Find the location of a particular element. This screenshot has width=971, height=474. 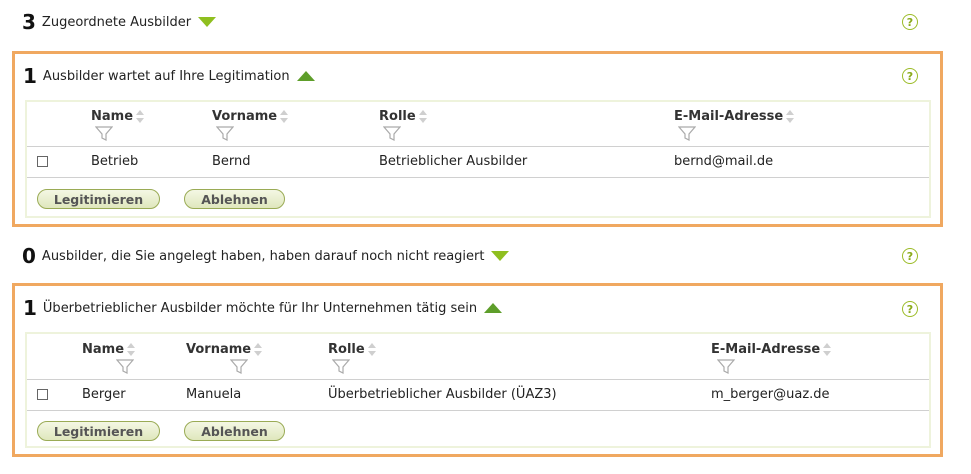

section-zugeordnete: 3 Zugeordnete Ausbilder is located at coordinates (119, 22).